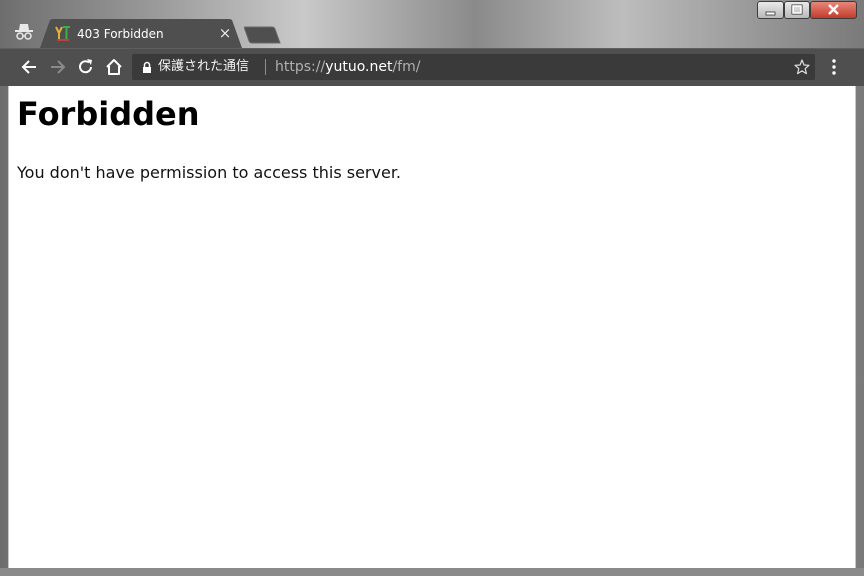 Image resolution: width=864 pixels, height=576 pixels. I want to click on maximize-icon, so click(797, 9).